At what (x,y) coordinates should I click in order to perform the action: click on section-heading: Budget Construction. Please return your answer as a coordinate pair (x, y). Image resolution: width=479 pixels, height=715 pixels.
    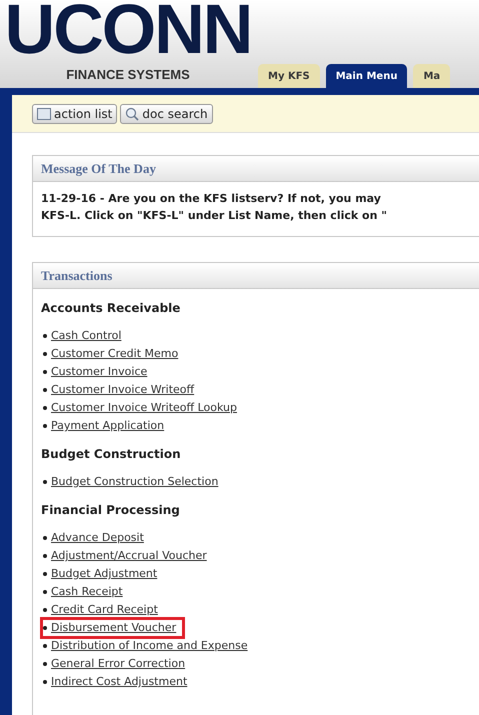
    Looking at the image, I should click on (111, 454).